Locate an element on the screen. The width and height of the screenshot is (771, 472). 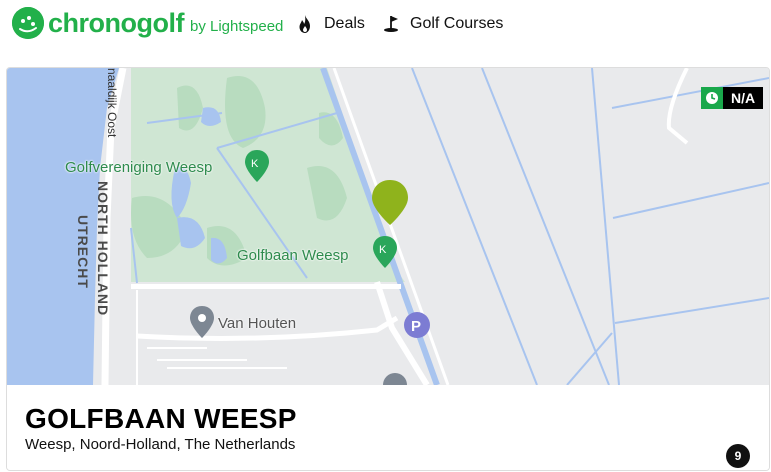
brand-tagline: by Lightspeed is located at coordinates (236, 26).